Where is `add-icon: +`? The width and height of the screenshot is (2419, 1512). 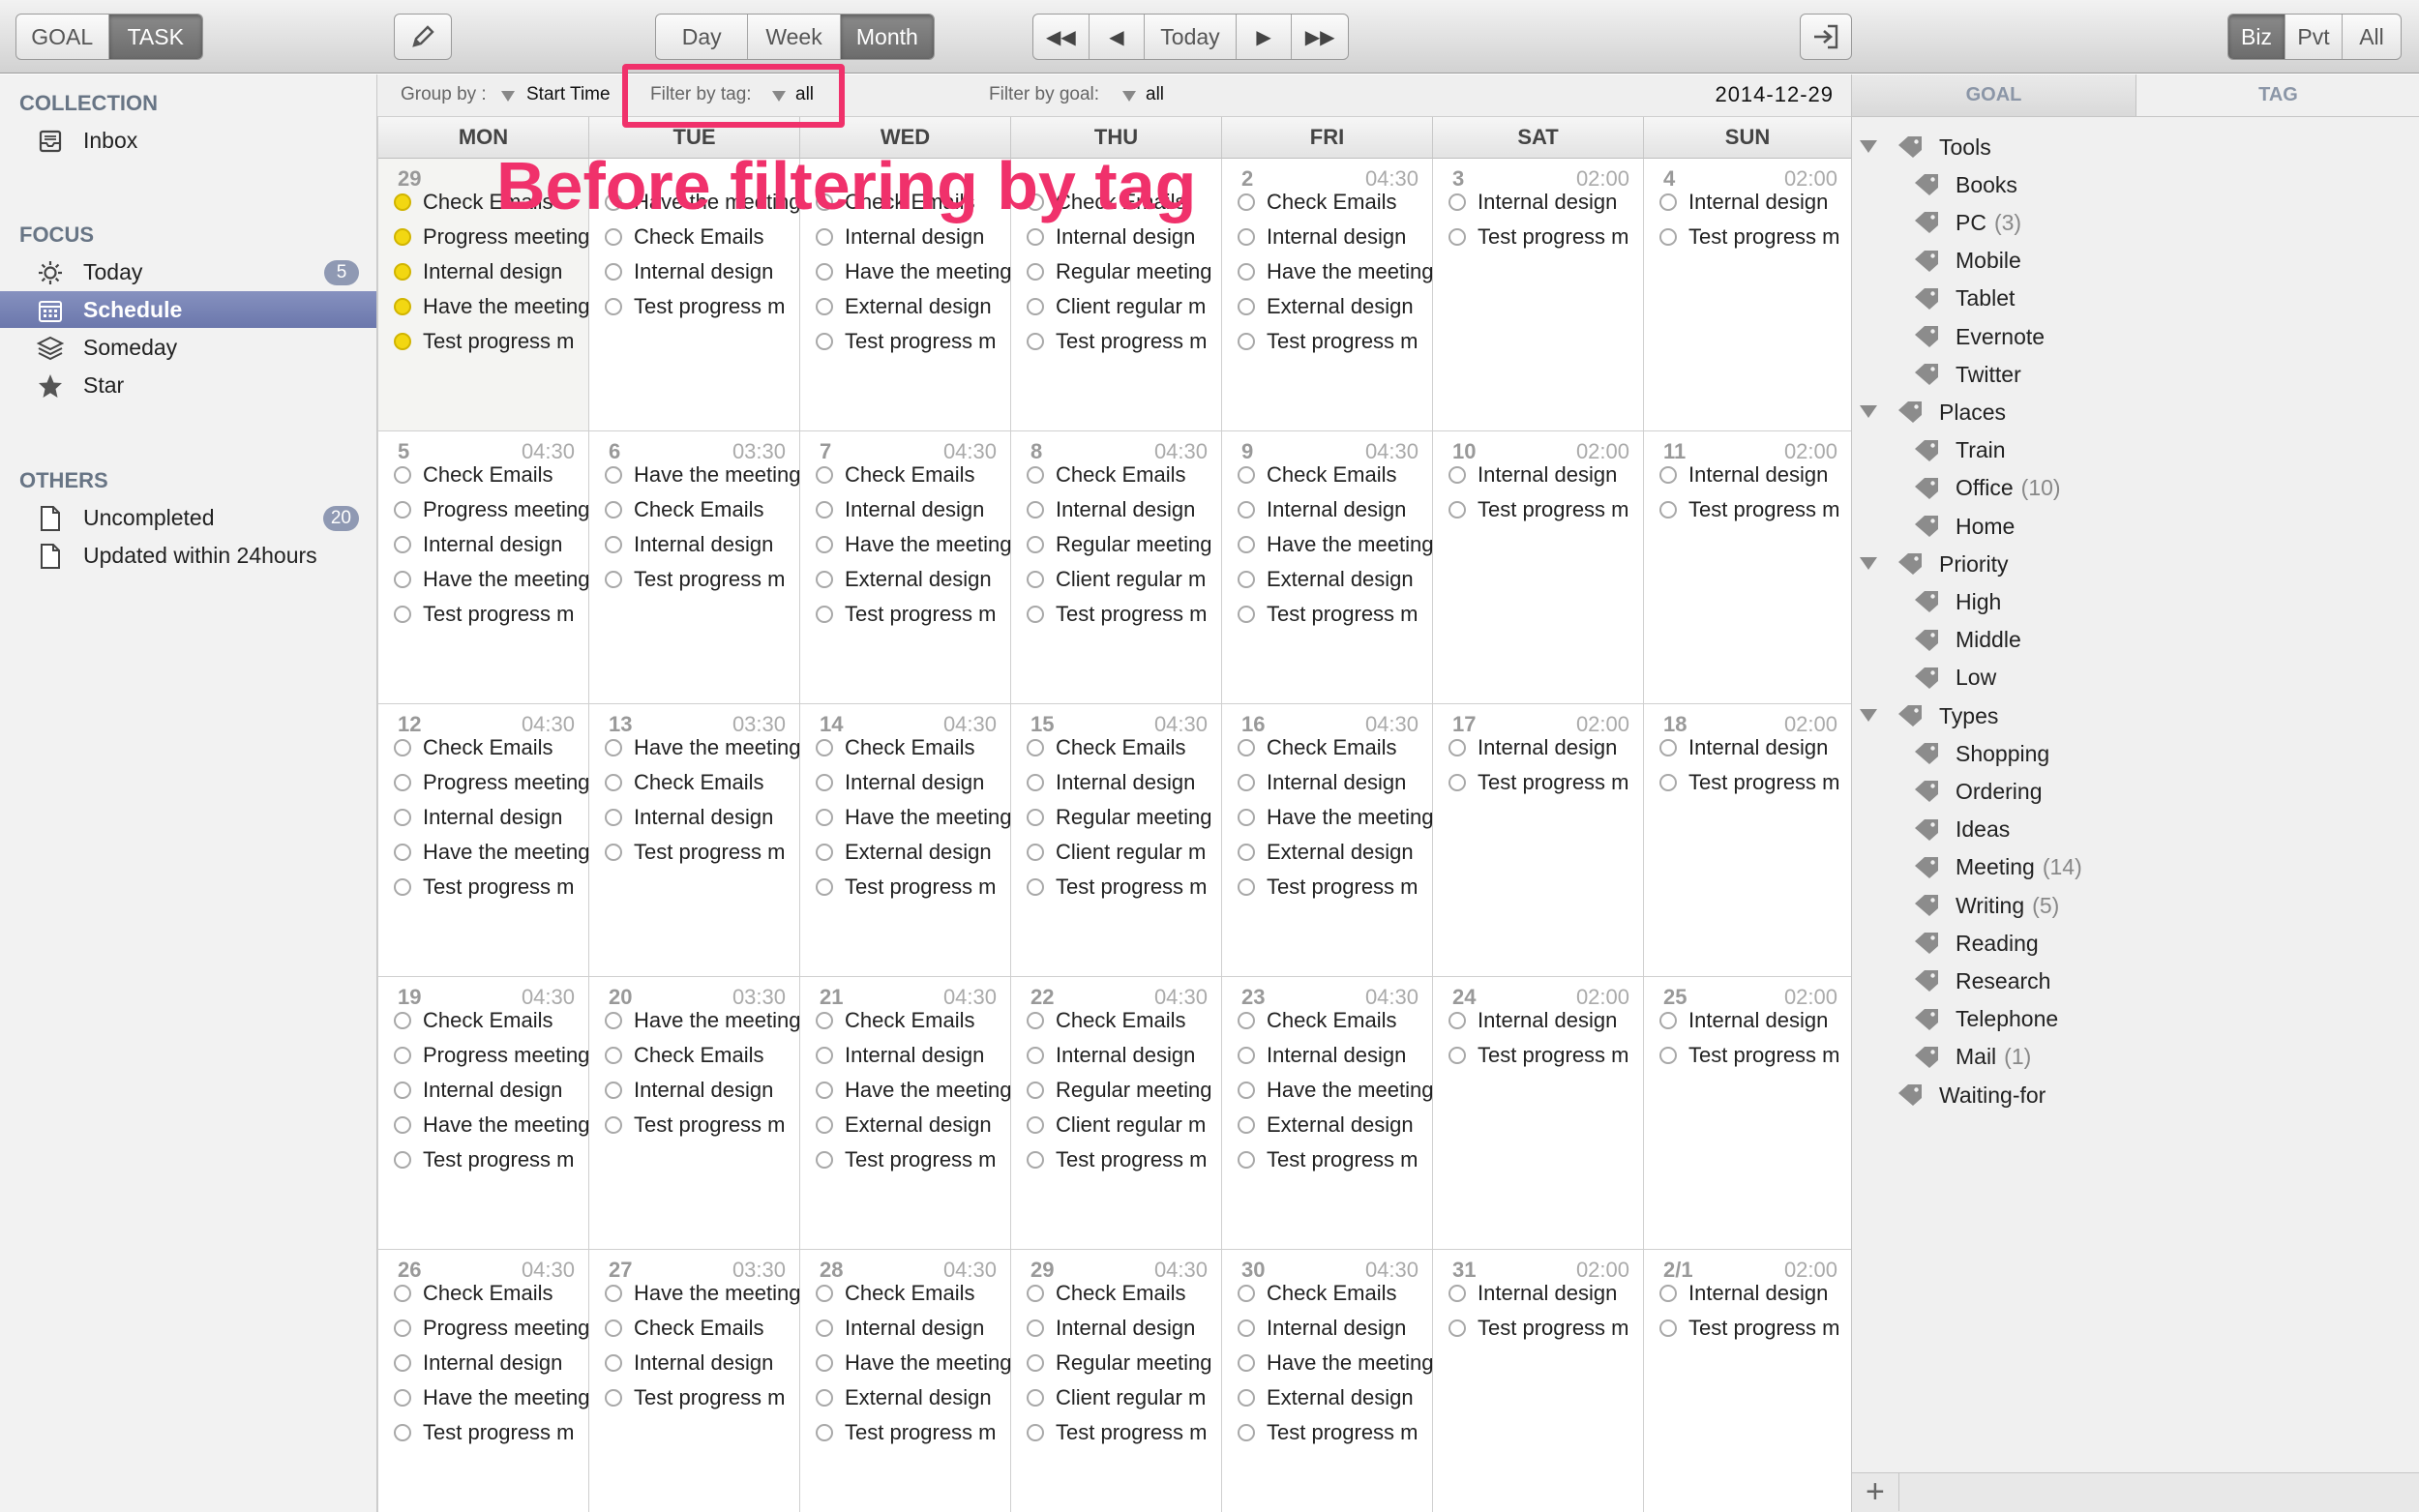 add-icon: + is located at coordinates (1883, 1492).